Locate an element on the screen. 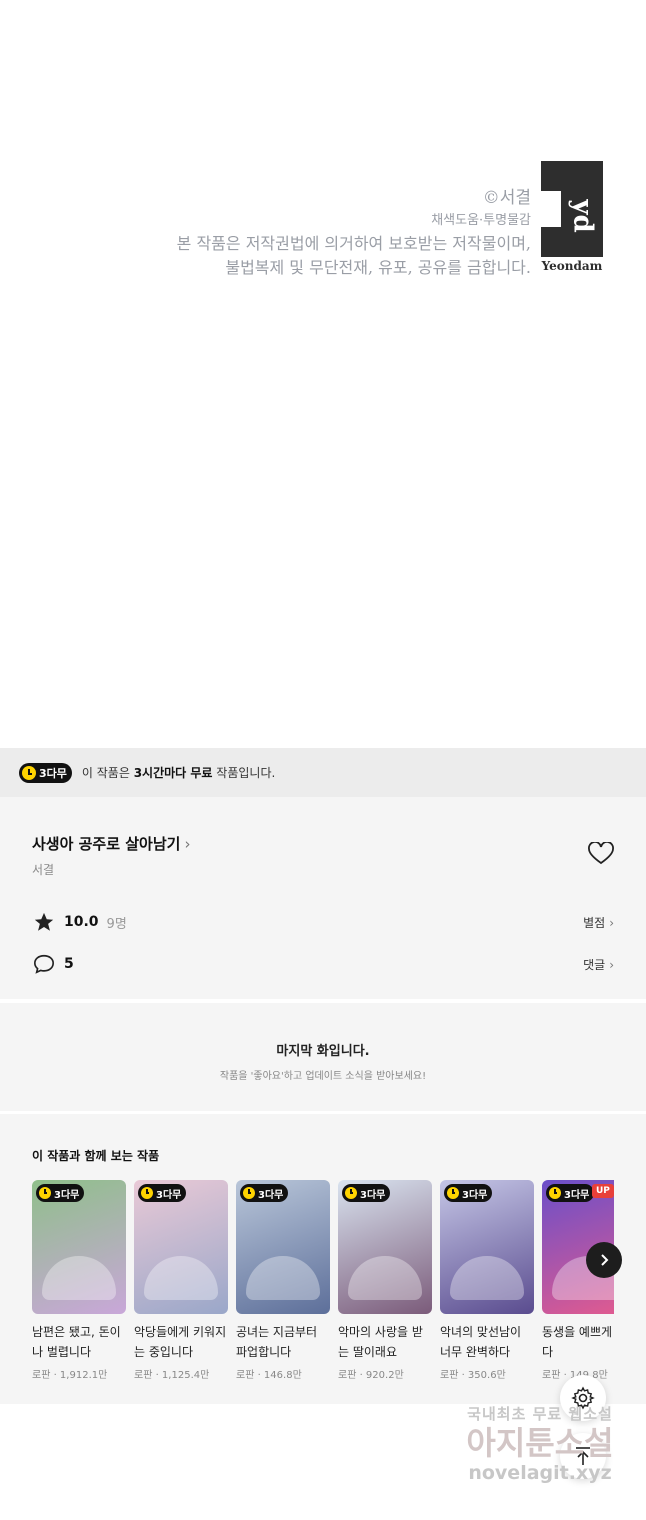 This screenshot has height=1520, width=646. recommendation-card: 3다무악당들에게 키워지는 중입니다로판 · 1,125.4만 is located at coordinates (181, 1280).